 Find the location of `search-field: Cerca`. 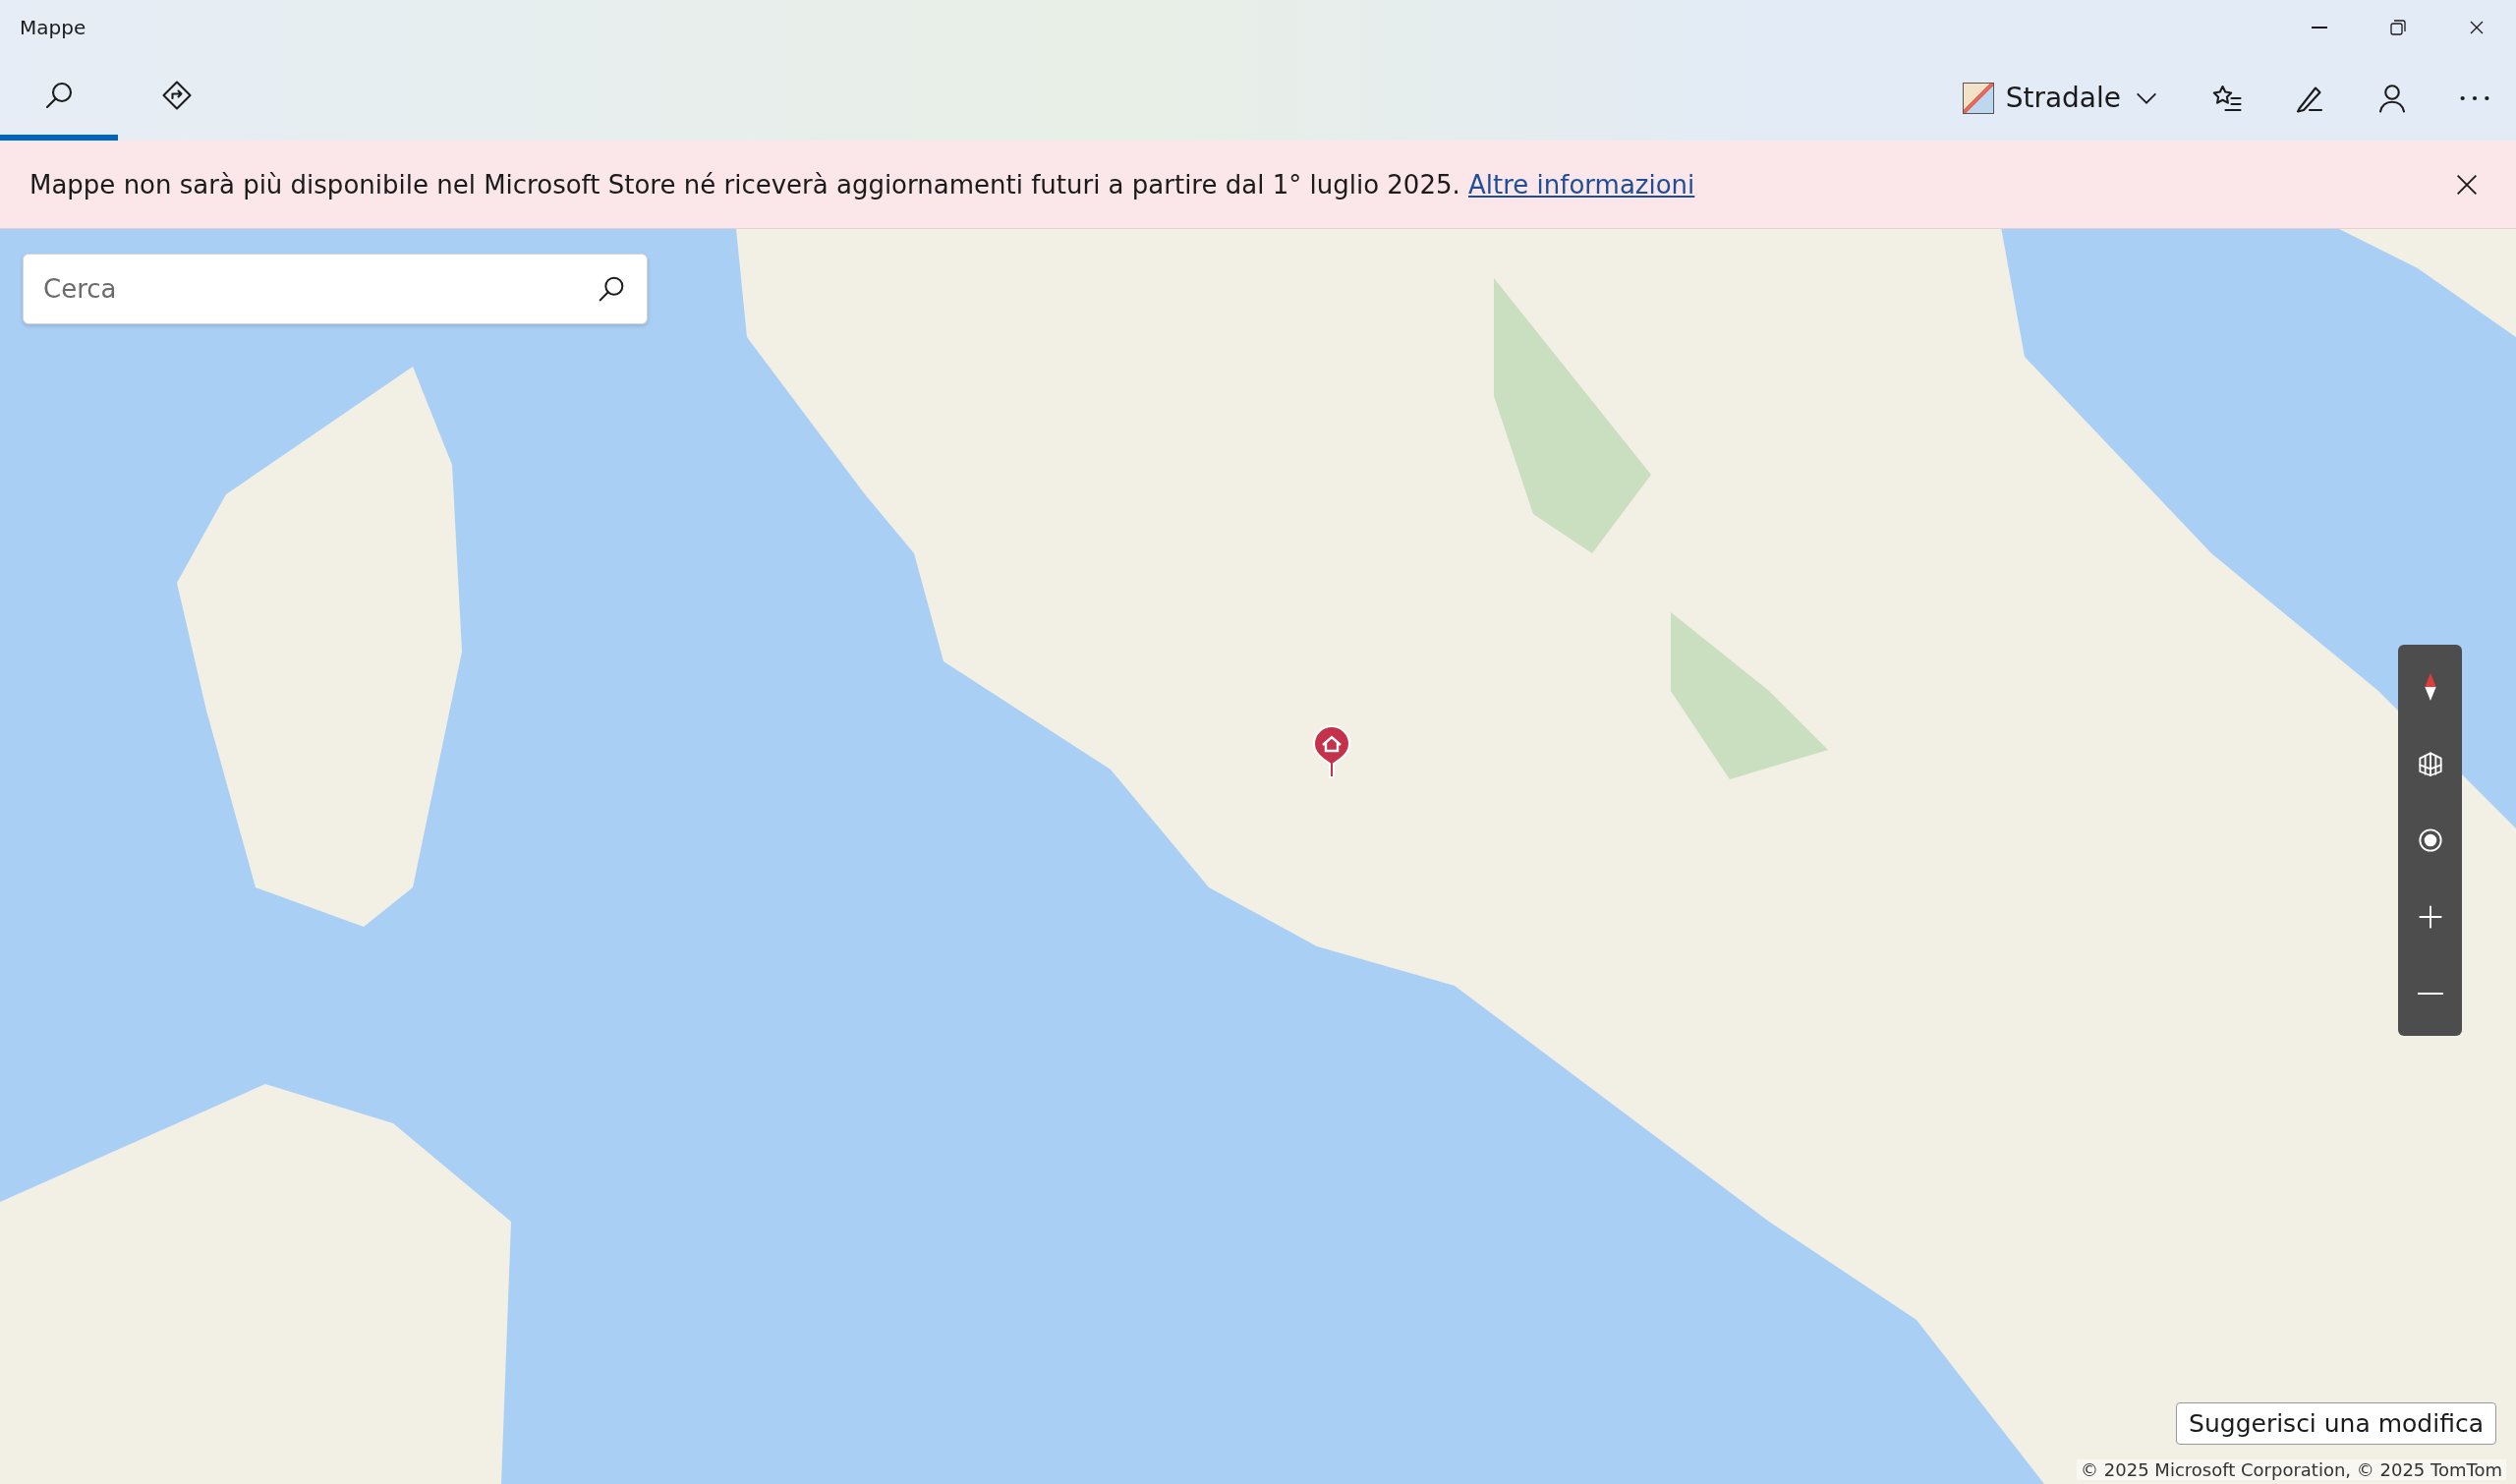

search-field: Cerca is located at coordinates (335, 289).